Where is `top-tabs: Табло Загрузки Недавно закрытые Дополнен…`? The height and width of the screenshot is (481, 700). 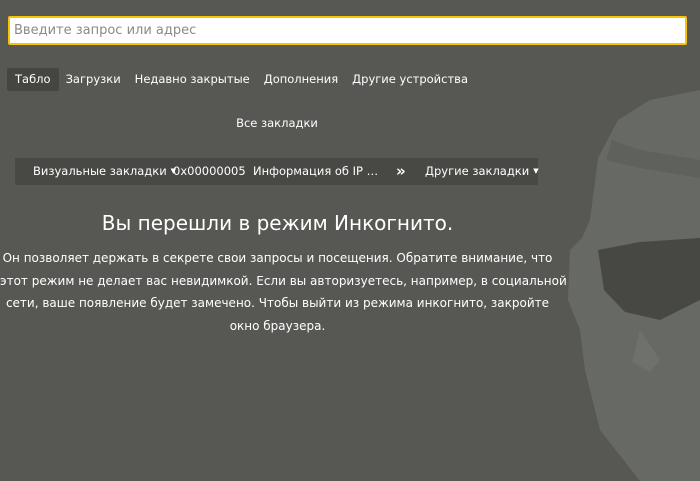
top-tabs: Табло Загрузки Недавно закрытые Дополнен… is located at coordinates (241, 79).